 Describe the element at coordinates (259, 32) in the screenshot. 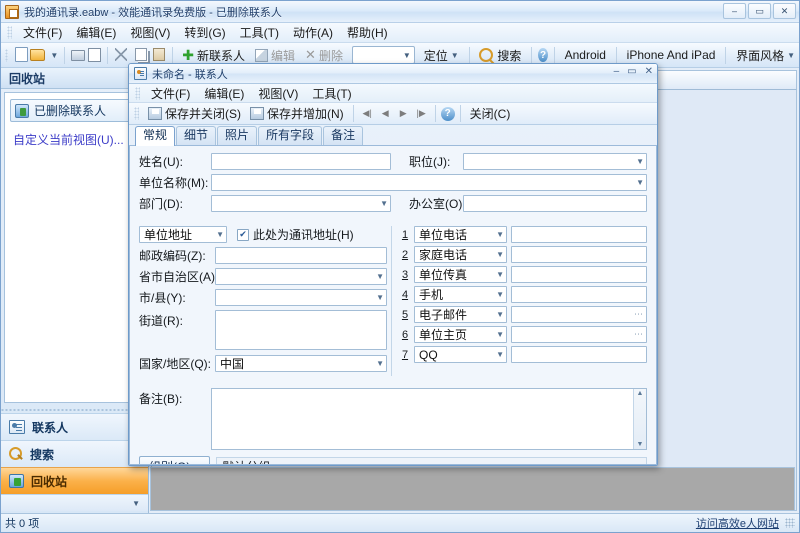

I see `menu-tools: 工具(T)` at that location.